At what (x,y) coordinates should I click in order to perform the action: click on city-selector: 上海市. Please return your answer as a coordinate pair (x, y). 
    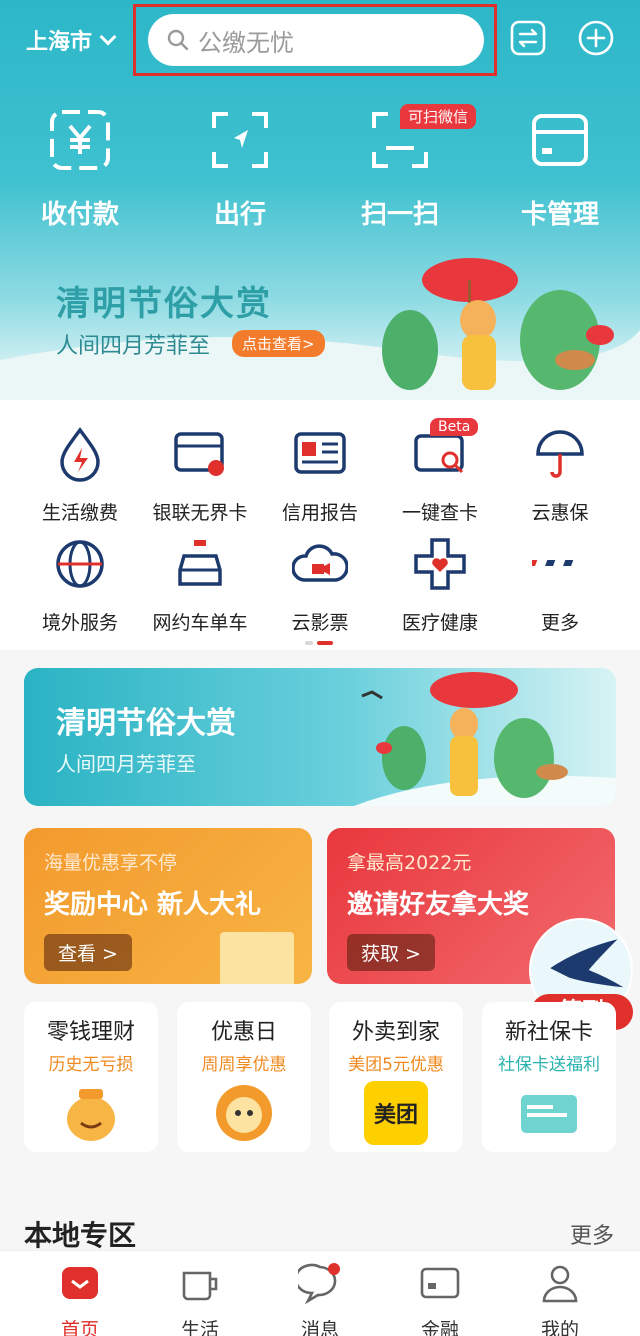
    Looking at the image, I should click on (71, 40).